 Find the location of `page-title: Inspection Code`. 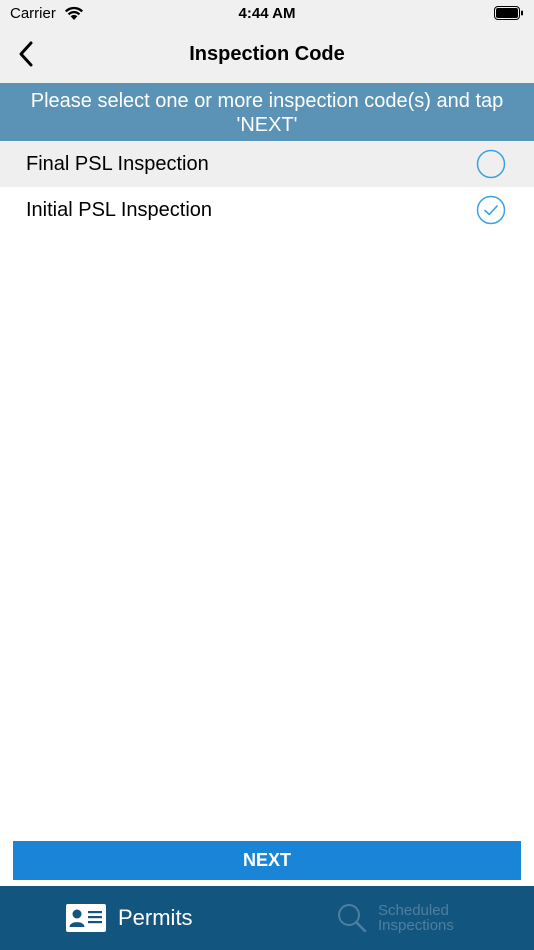

page-title: Inspection Code is located at coordinates (267, 54).